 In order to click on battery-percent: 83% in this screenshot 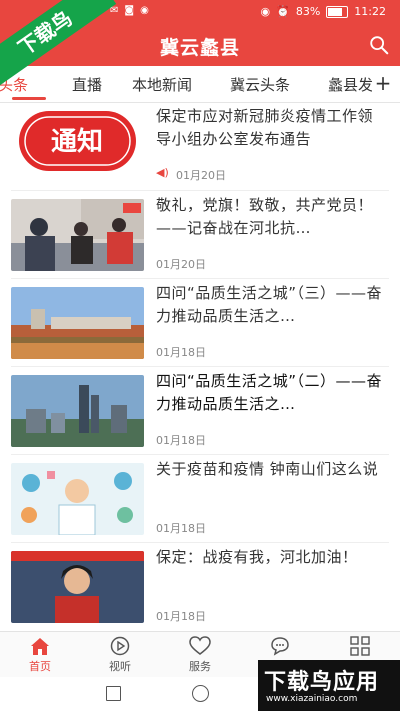, I will do `click(308, 11)`.